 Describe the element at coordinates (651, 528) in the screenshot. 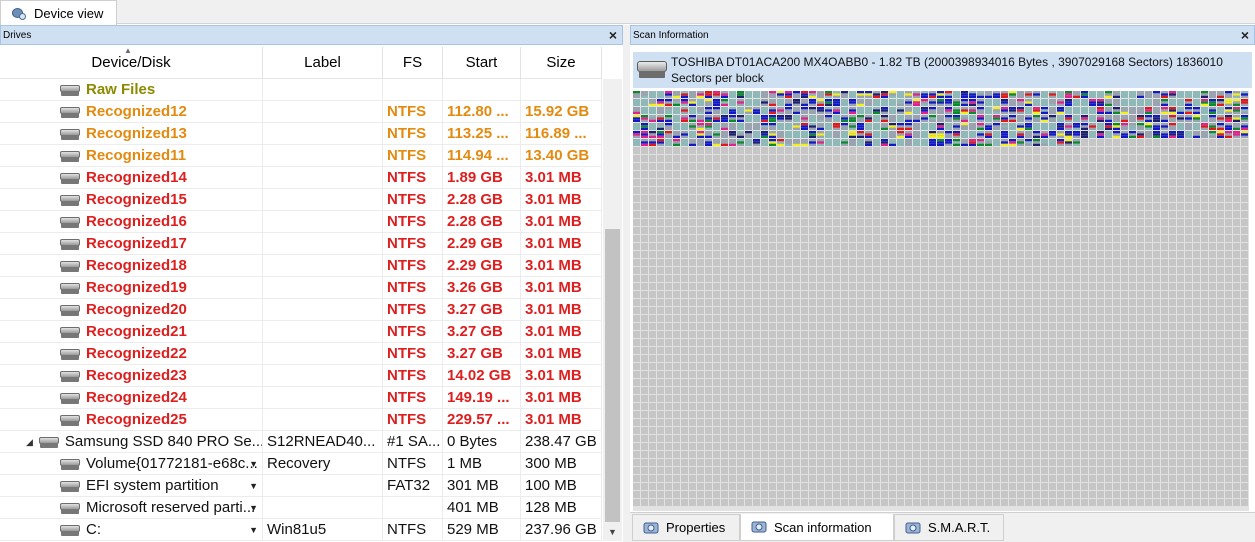

I see `properties-icon` at that location.